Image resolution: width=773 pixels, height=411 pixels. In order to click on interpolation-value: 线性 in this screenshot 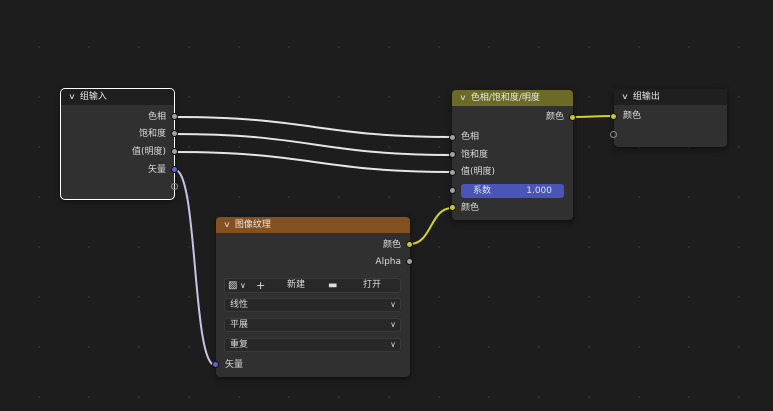, I will do `click(239, 305)`.